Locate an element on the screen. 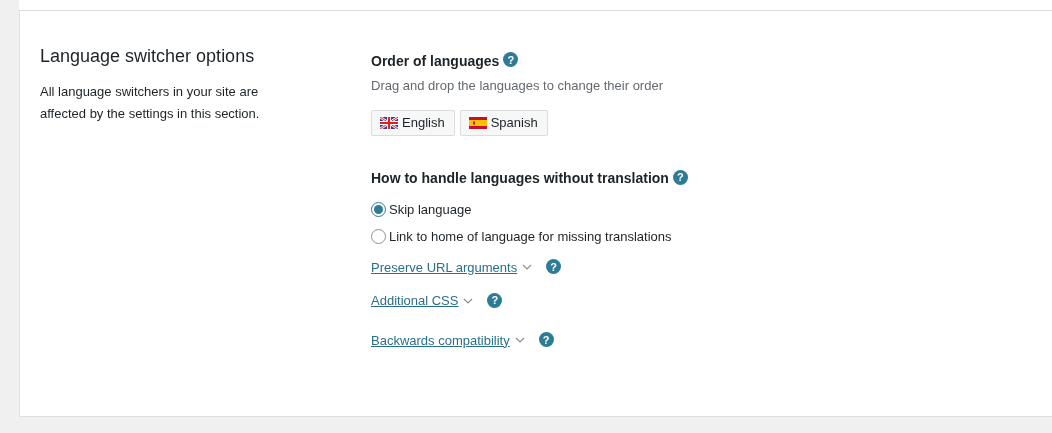  field-heading: Order of languages is located at coordinates (435, 60).